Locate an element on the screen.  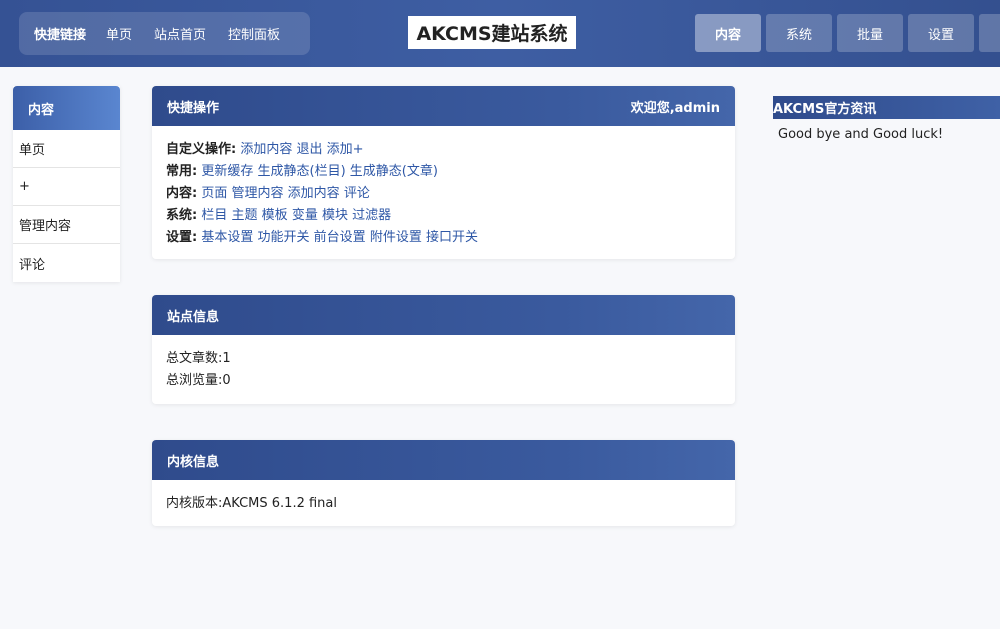
news-title: AKCMS官方资讯 is located at coordinates (886, 107).